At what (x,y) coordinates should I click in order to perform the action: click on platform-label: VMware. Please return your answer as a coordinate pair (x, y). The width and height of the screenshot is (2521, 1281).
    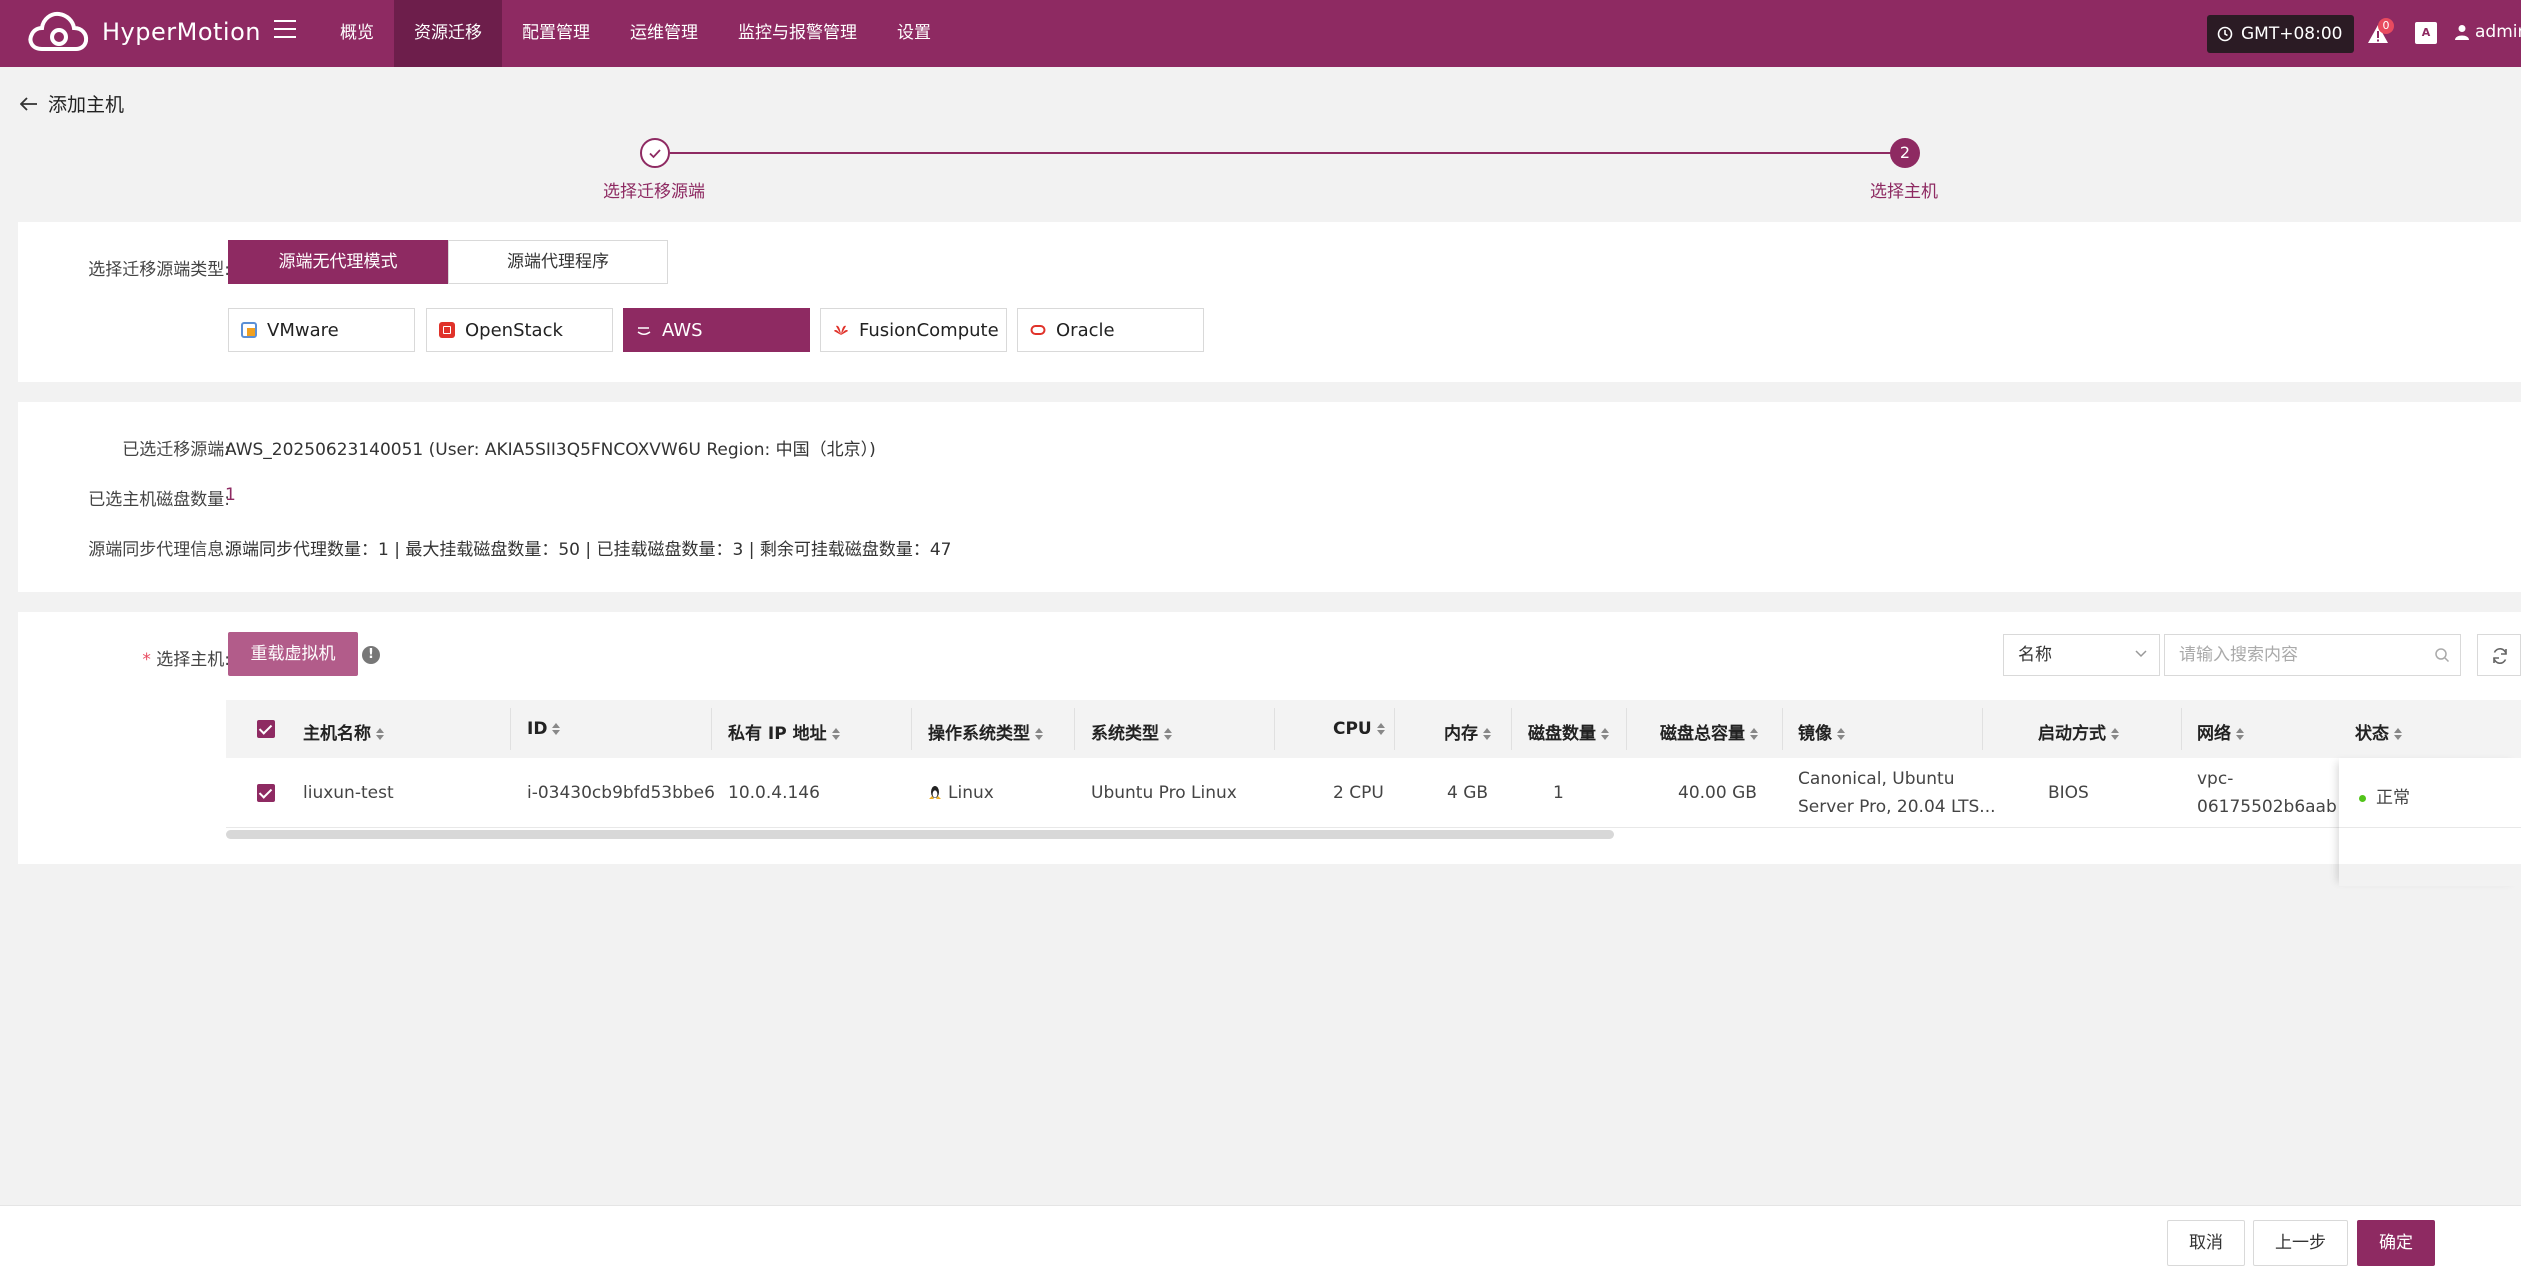
    Looking at the image, I should click on (303, 330).